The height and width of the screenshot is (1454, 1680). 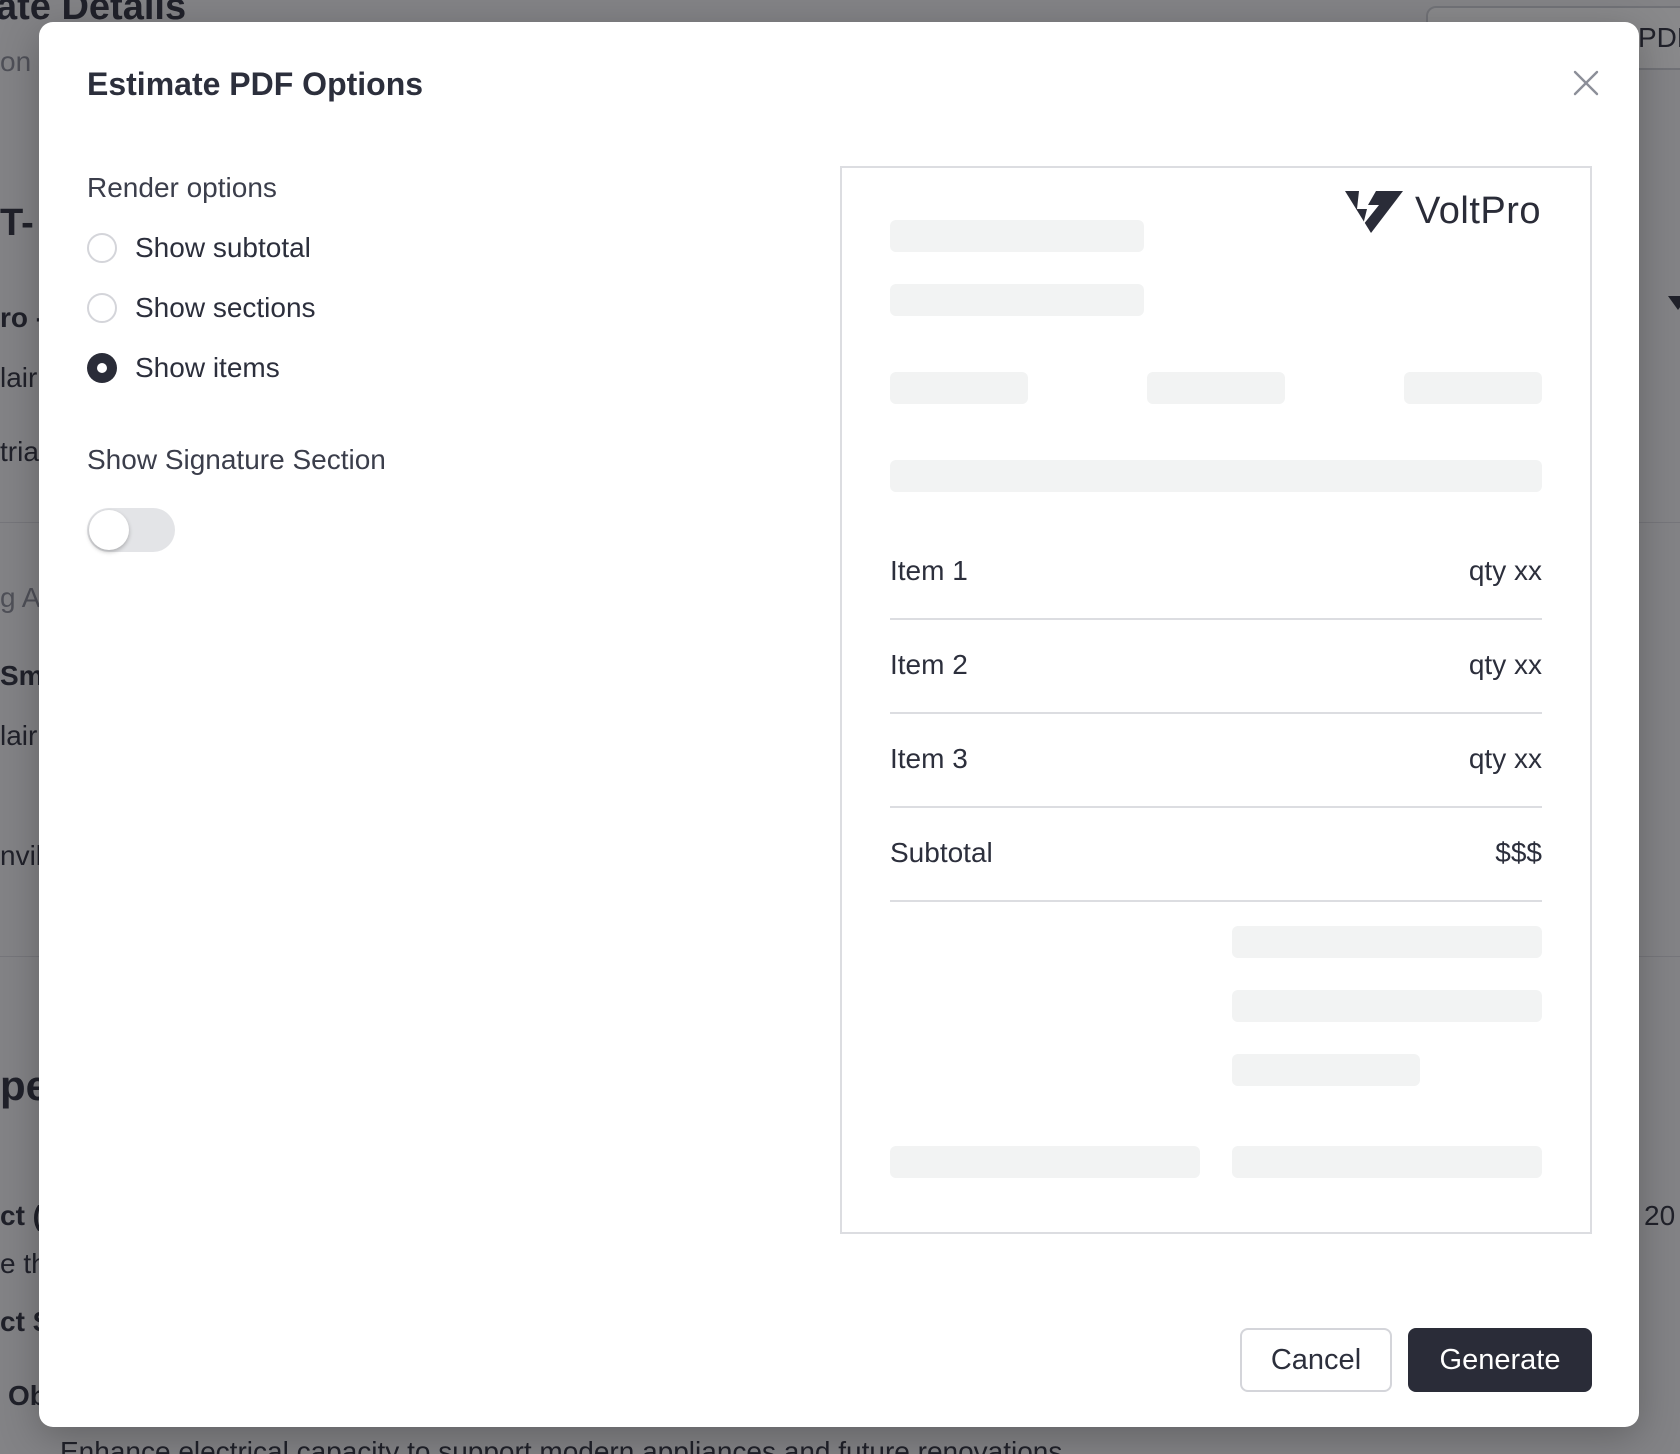 I want to click on cancel-button: Cancel, so click(x=1316, y=1360).